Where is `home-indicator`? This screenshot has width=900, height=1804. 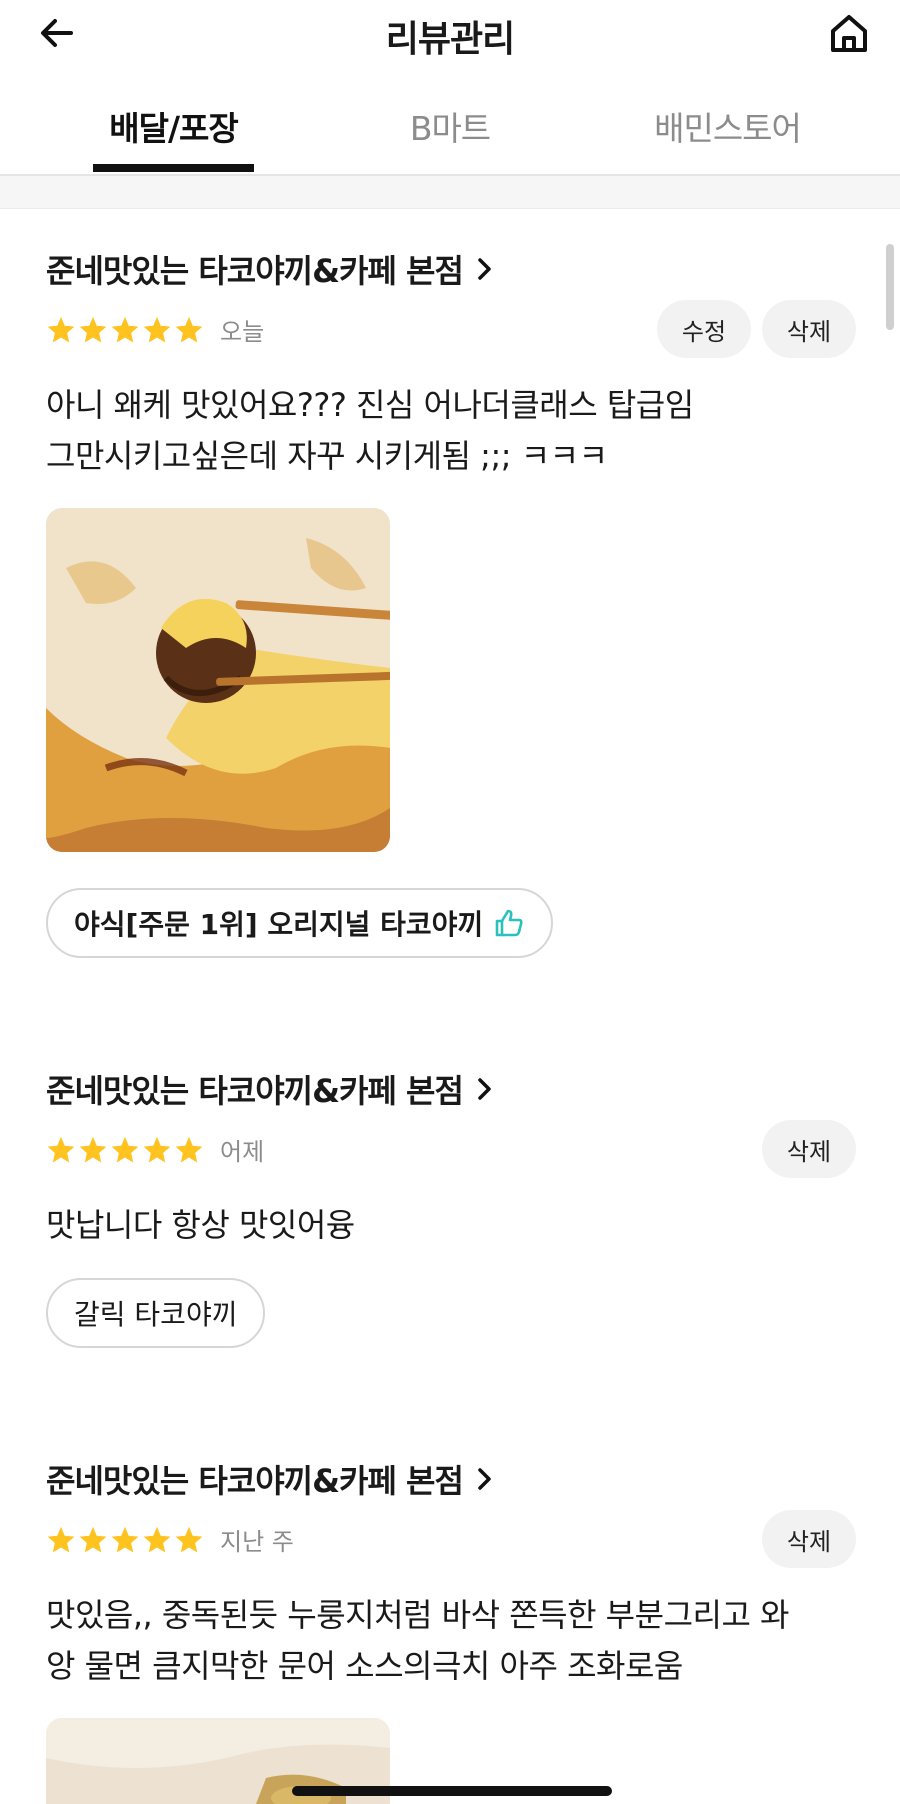 home-indicator is located at coordinates (452, 1791).